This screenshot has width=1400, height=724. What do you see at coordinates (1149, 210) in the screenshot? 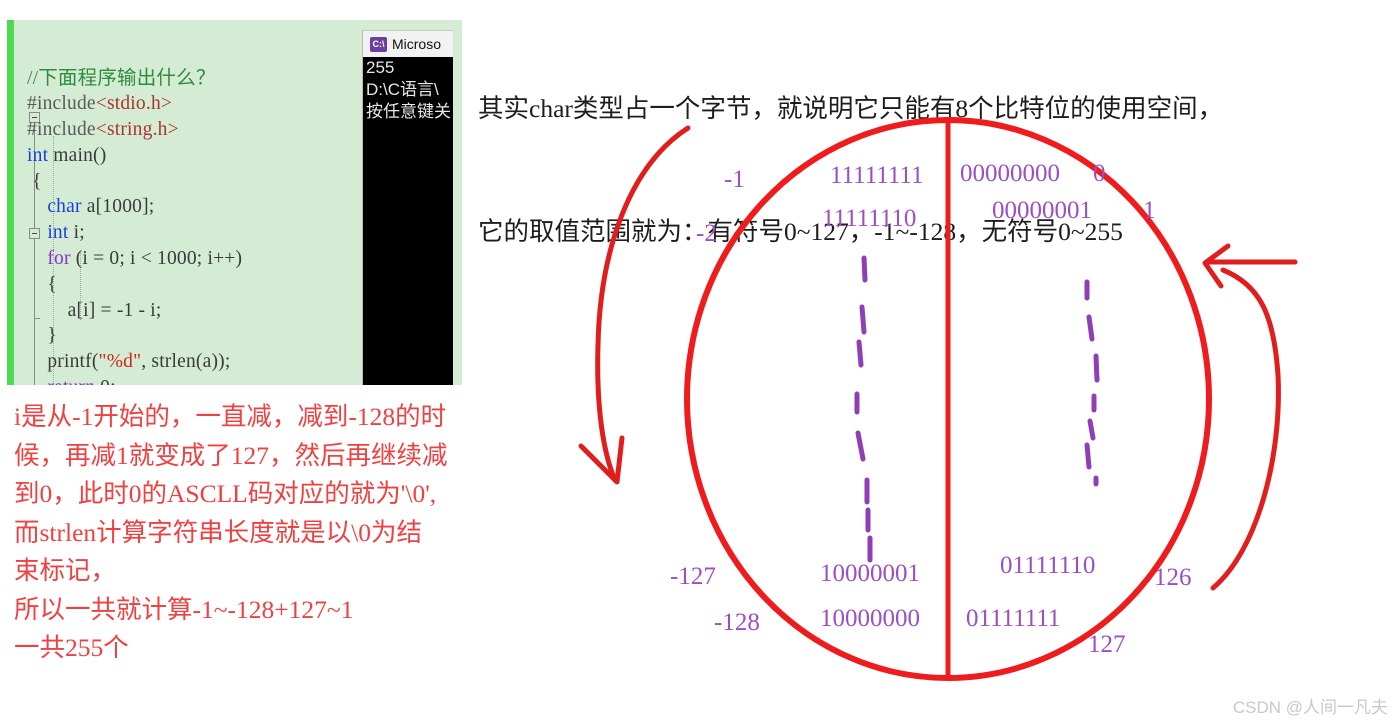
I see `label-decimal-1: 1` at bounding box center [1149, 210].